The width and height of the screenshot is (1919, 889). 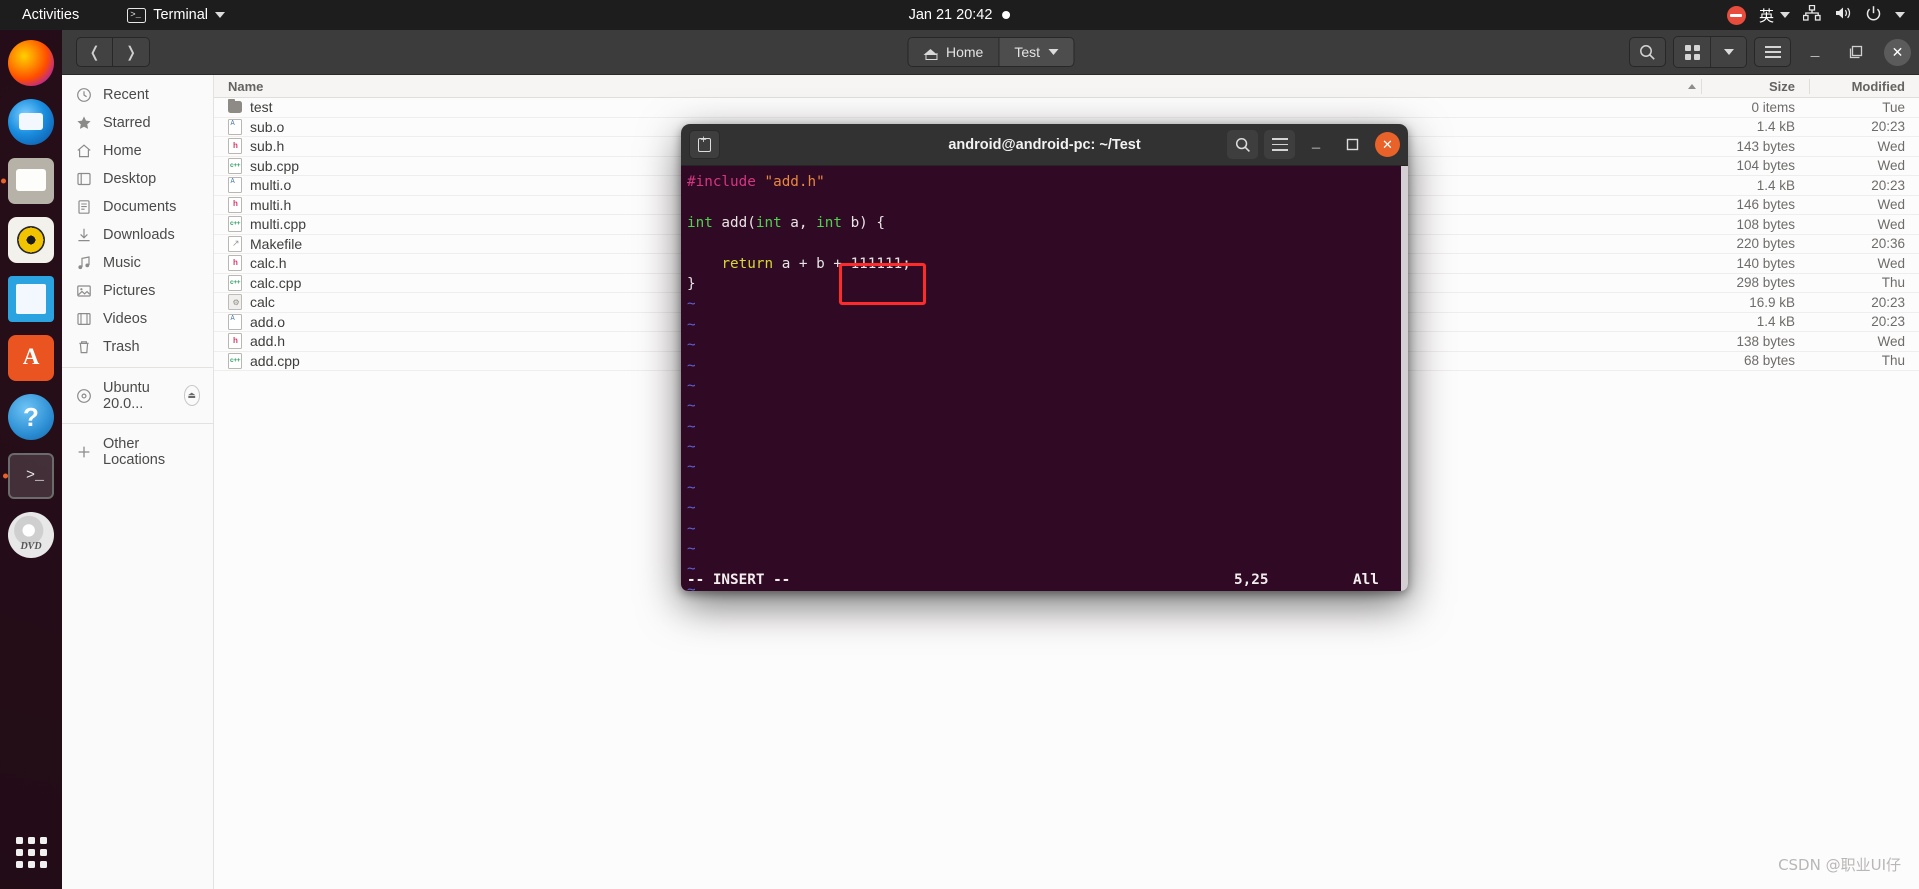 I want to click on file-name-label: add.cpp, so click(x=275, y=360).